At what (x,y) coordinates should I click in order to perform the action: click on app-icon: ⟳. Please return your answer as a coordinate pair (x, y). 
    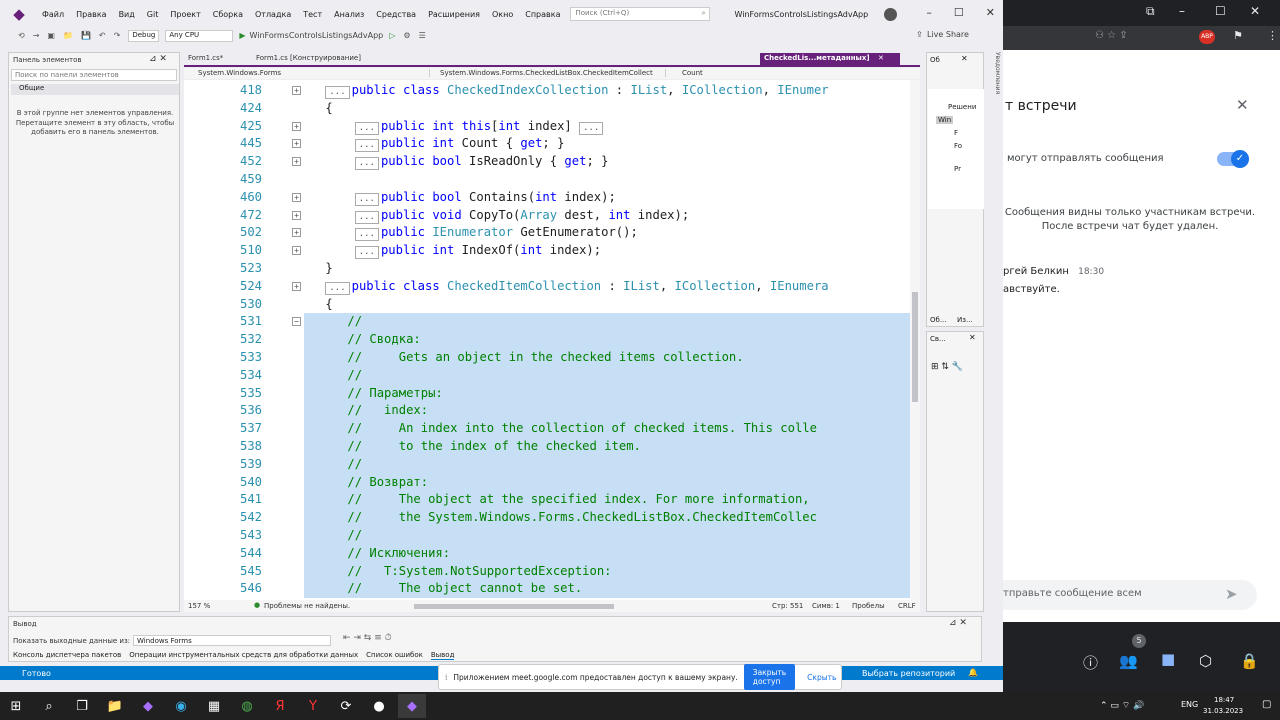
    Looking at the image, I should click on (346, 706).